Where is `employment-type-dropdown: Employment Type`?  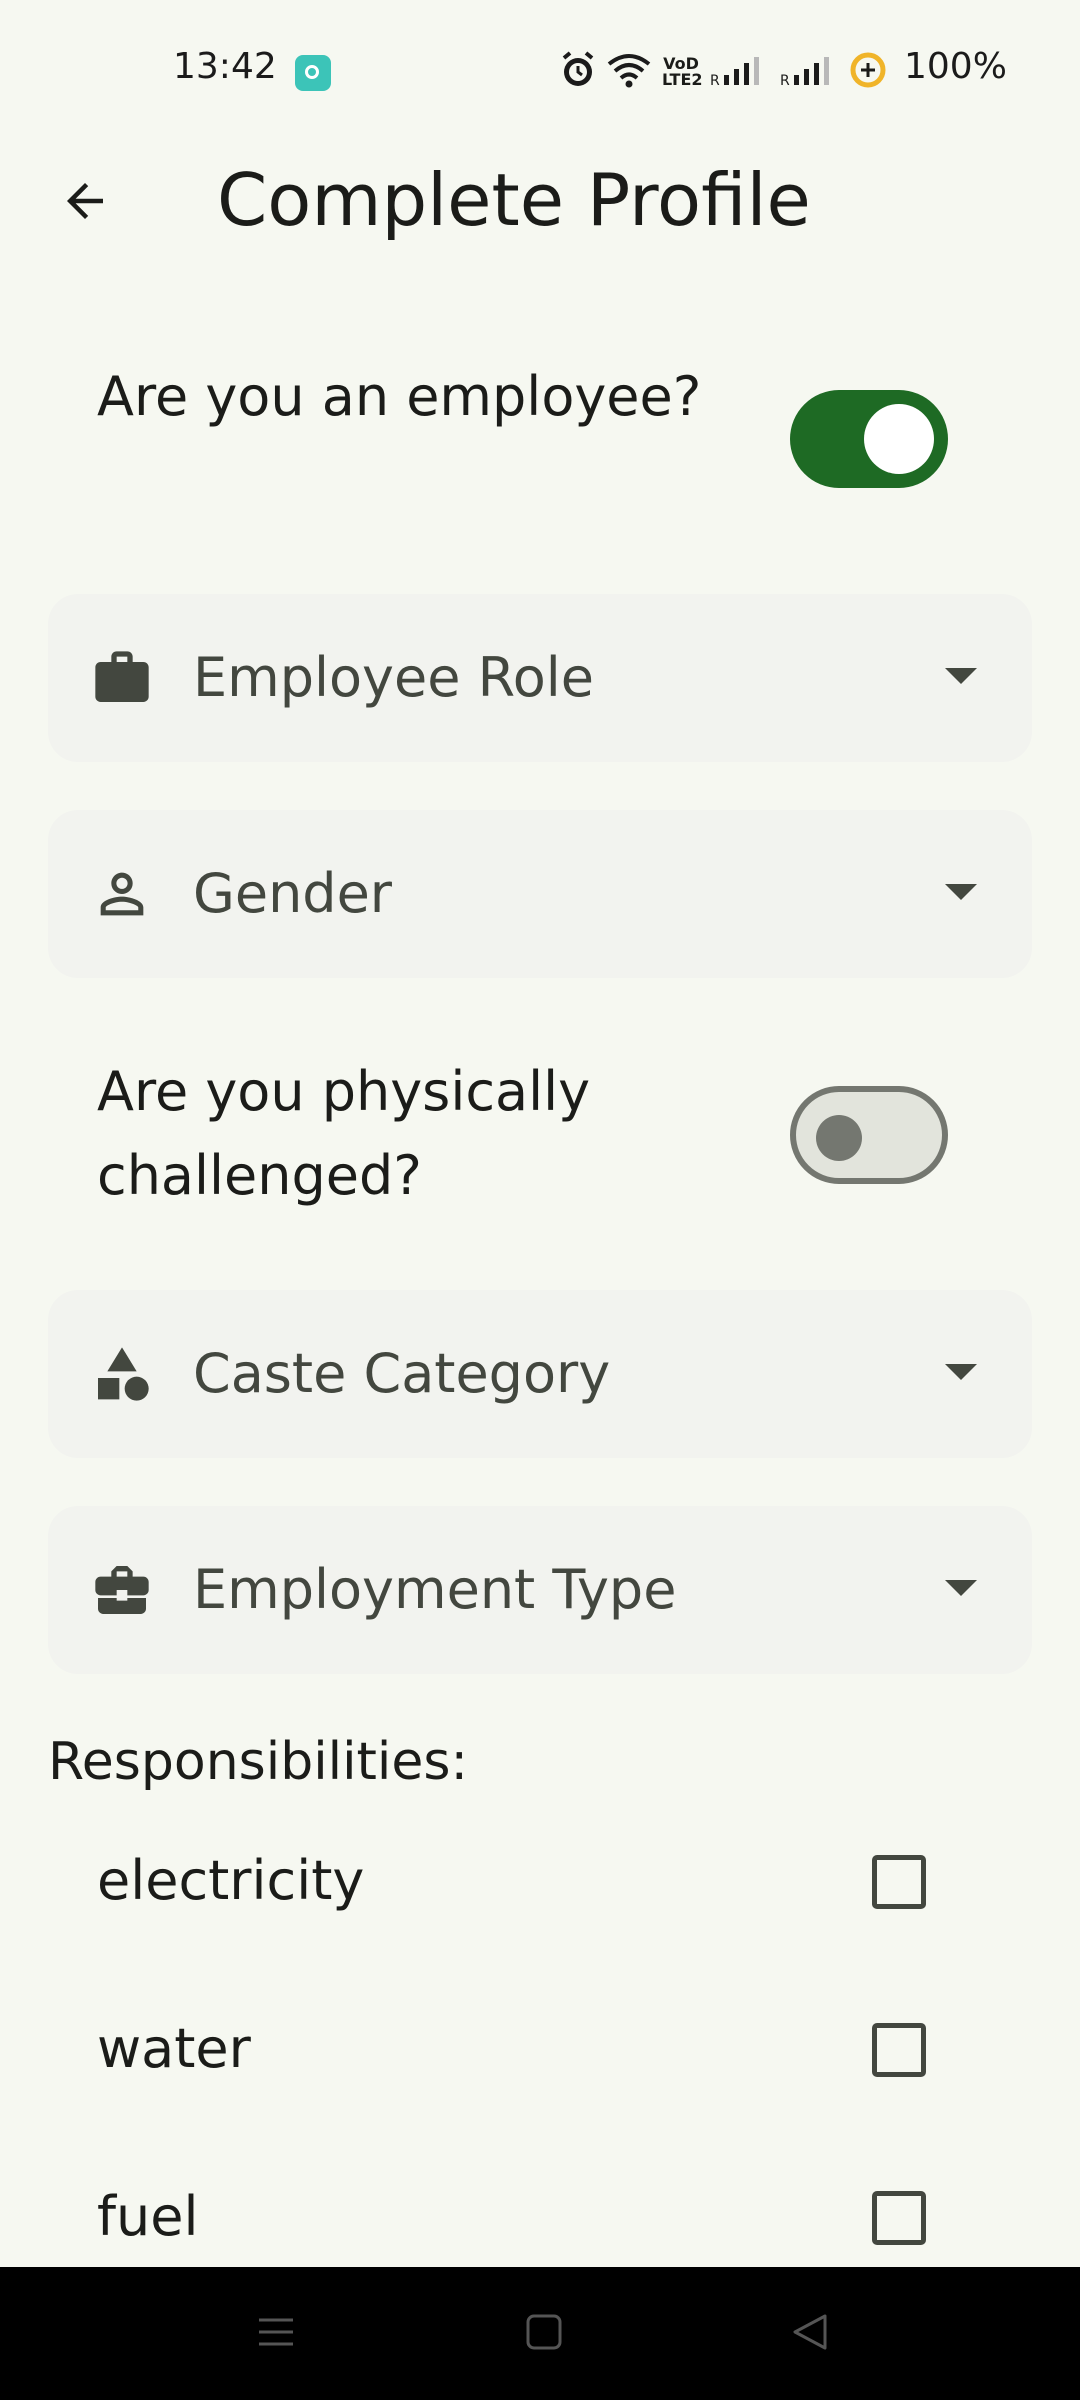
employment-type-dropdown: Employment Type is located at coordinates (540, 1590).